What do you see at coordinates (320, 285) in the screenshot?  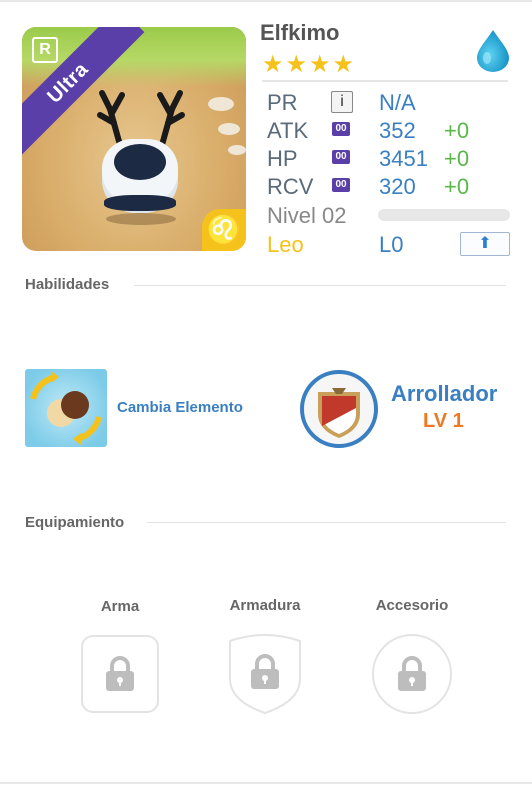 I see `skills-divider` at bounding box center [320, 285].